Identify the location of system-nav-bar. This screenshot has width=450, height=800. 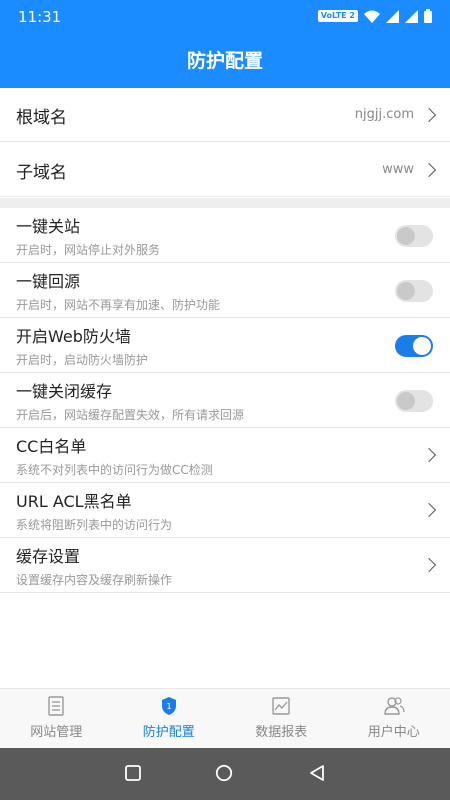
(225, 774).